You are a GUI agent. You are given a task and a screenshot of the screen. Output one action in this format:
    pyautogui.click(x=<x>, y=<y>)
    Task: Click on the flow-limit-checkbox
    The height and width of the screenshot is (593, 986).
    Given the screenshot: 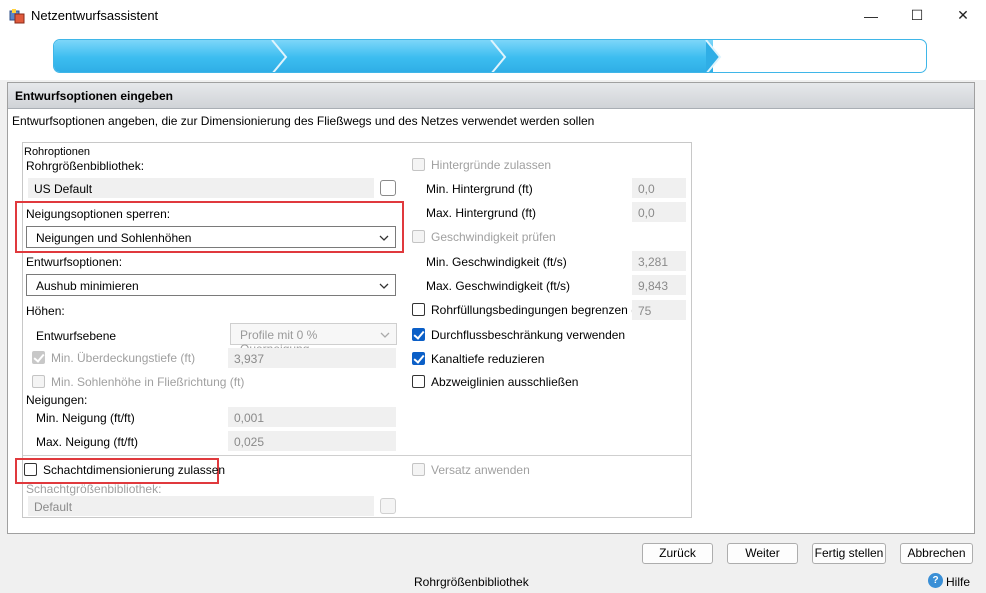 What is the action you would take?
    pyautogui.click(x=418, y=334)
    